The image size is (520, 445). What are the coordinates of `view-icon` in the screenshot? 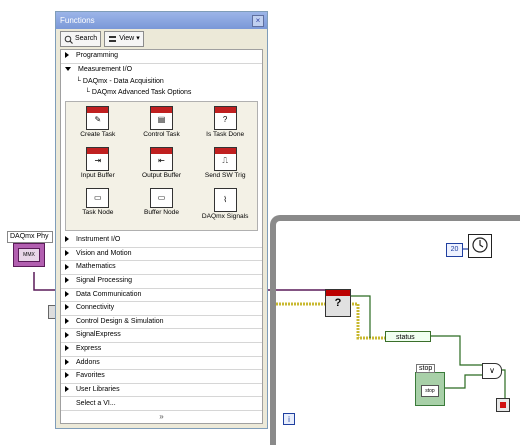 It's located at (113, 38).